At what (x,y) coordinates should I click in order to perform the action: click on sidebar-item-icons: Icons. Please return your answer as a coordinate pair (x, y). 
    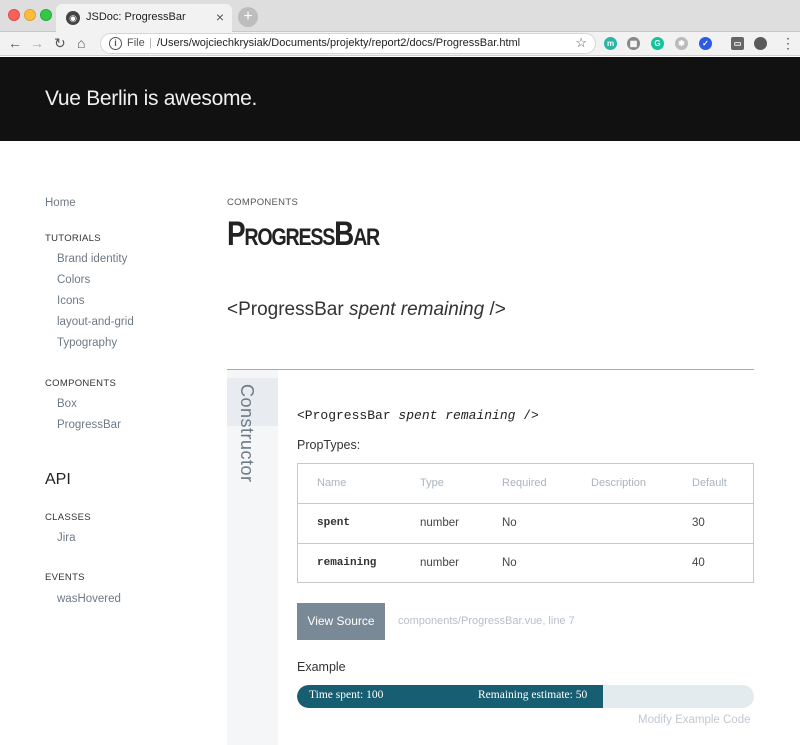
    Looking at the image, I should click on (71, 301).